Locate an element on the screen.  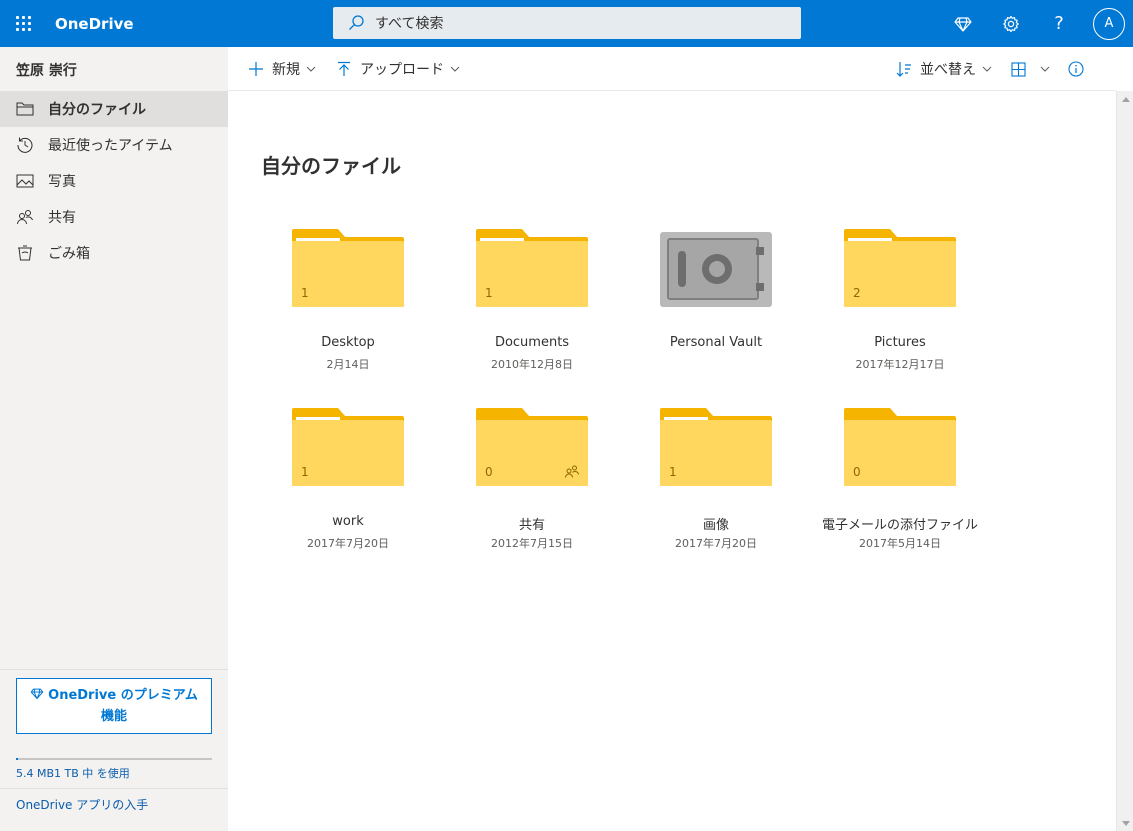
tile-date: 2017年12月17日 is located at coordinates (900, 364).